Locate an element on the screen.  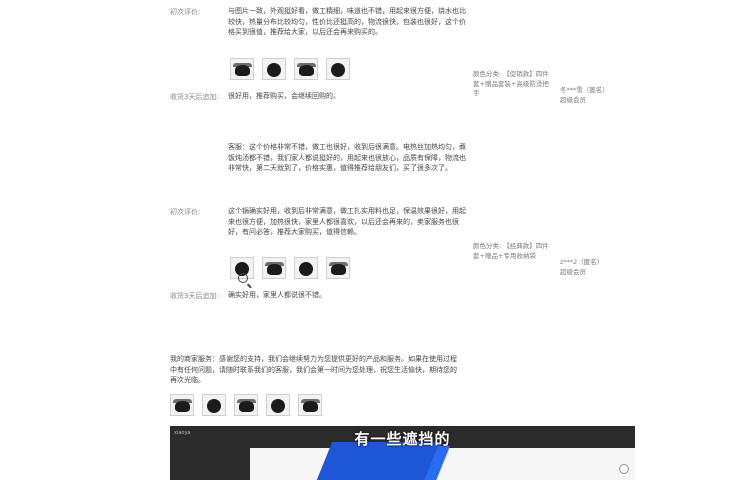
play-control-icon is located at coordinates (624, 469).